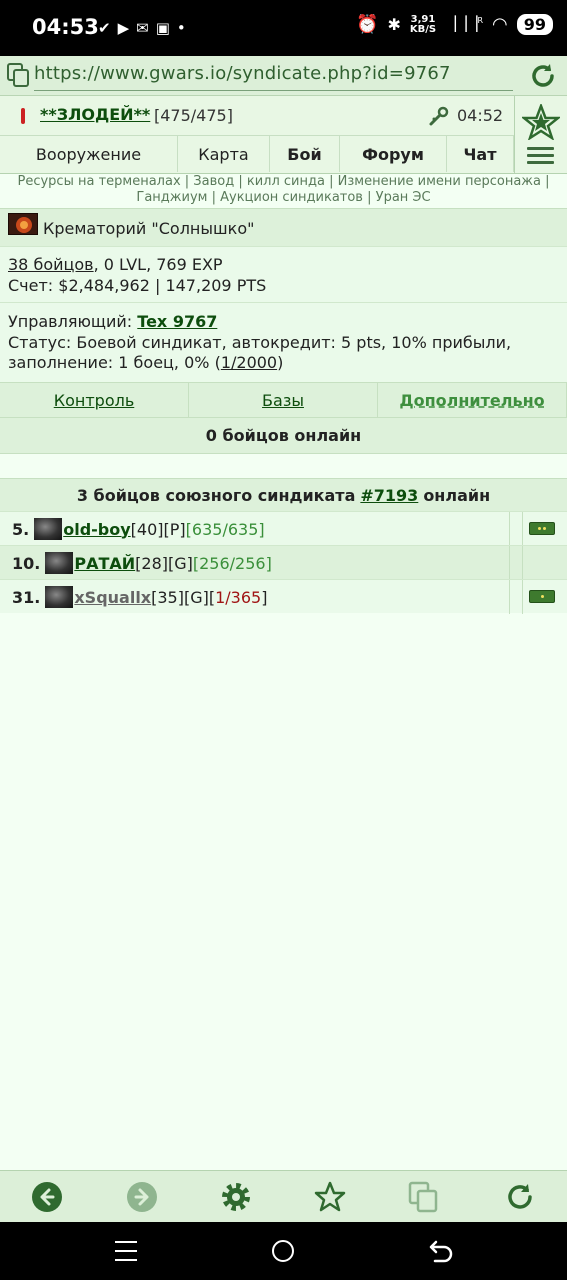 This screenshot has height=1280, width=567. I want to click on player-link: xSquallx, so click(112, 597).